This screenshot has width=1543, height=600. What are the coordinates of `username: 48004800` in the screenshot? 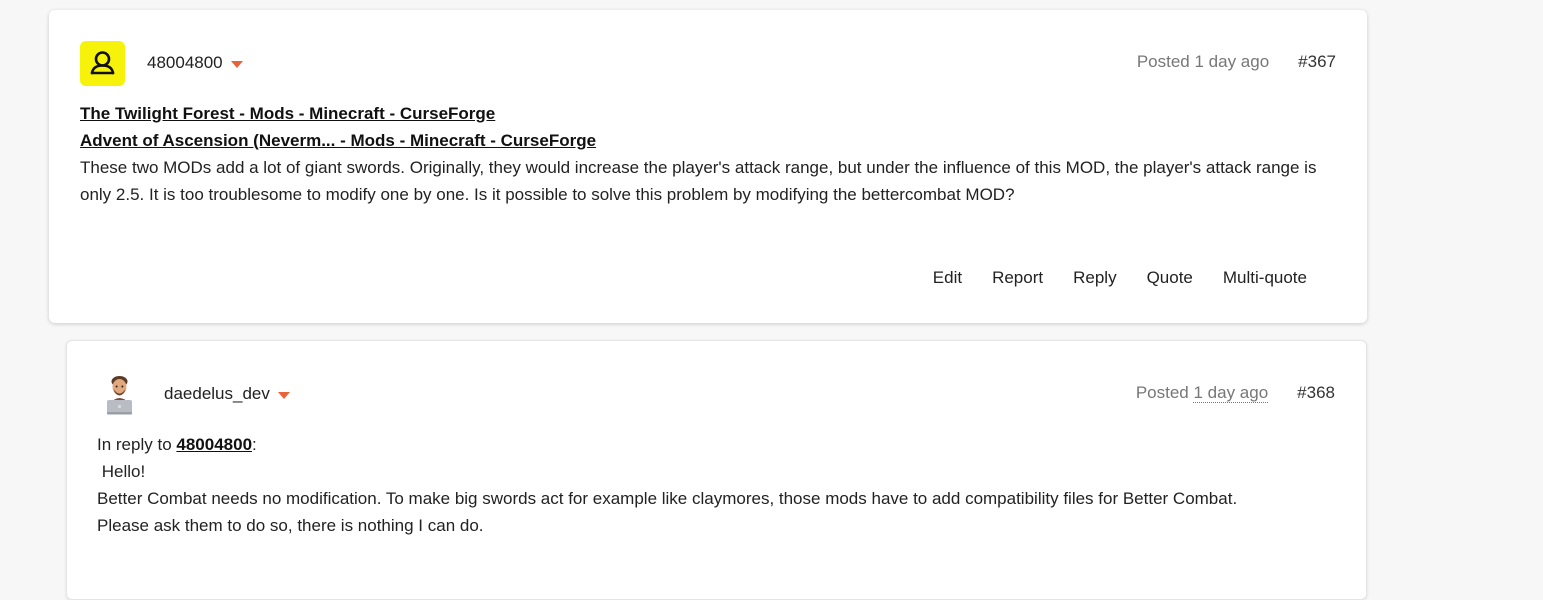 It's located at (185, 63).